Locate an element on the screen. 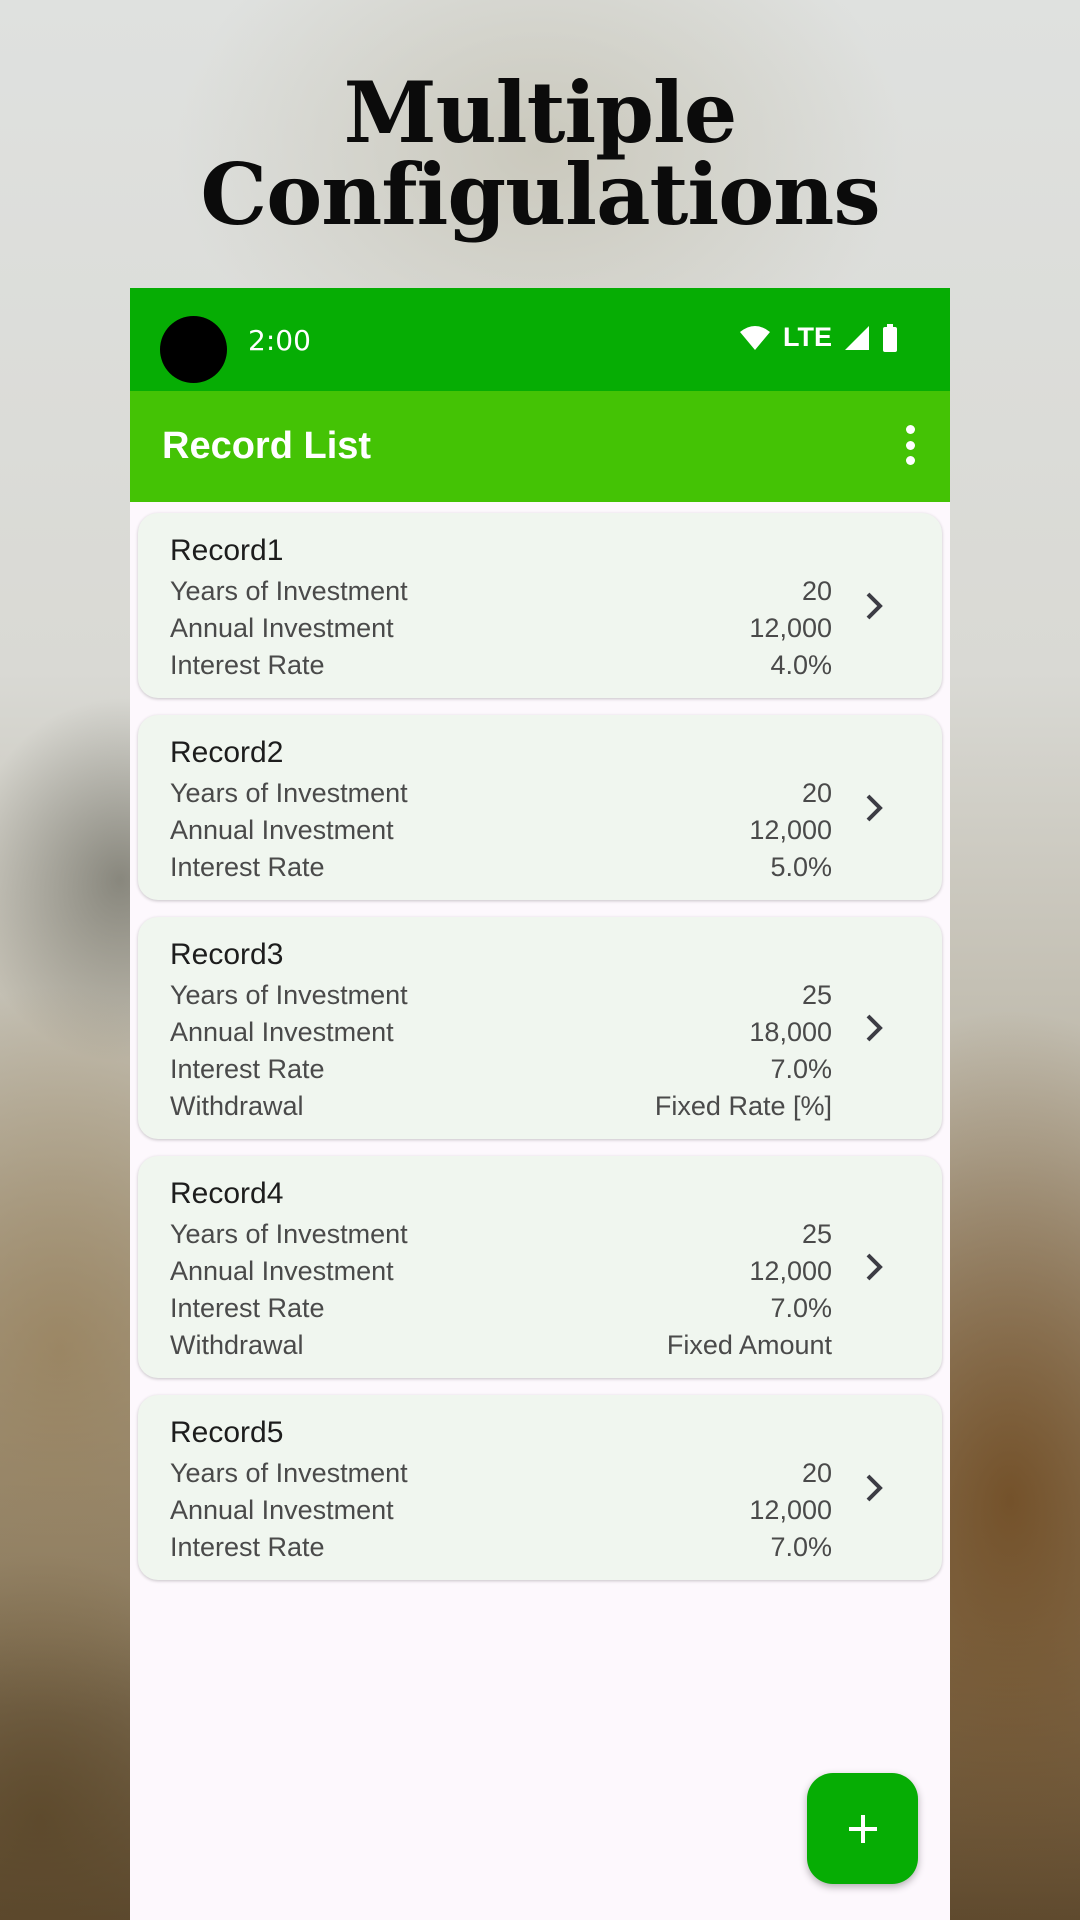 The width and height of the screenshot is (1080, 1920). field-value: Fixed Rate [%] is located at coordinates (743, 1106).